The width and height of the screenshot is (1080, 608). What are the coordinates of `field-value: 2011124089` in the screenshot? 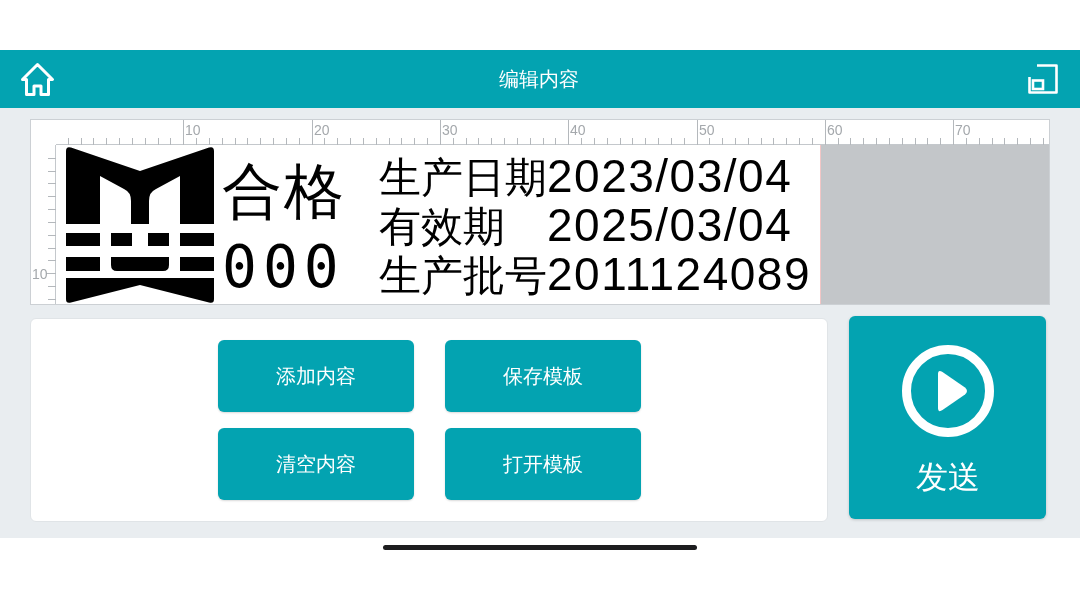 It's located at (679, 274).